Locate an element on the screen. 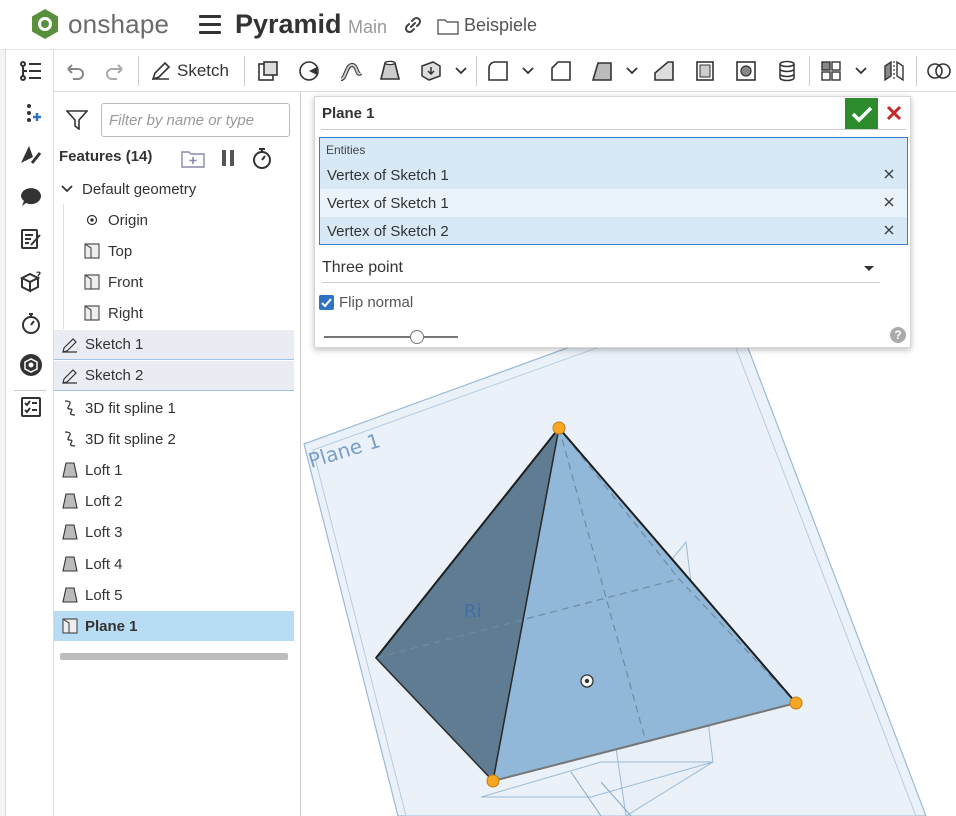  close-icon is located at coordinates (894, 113).